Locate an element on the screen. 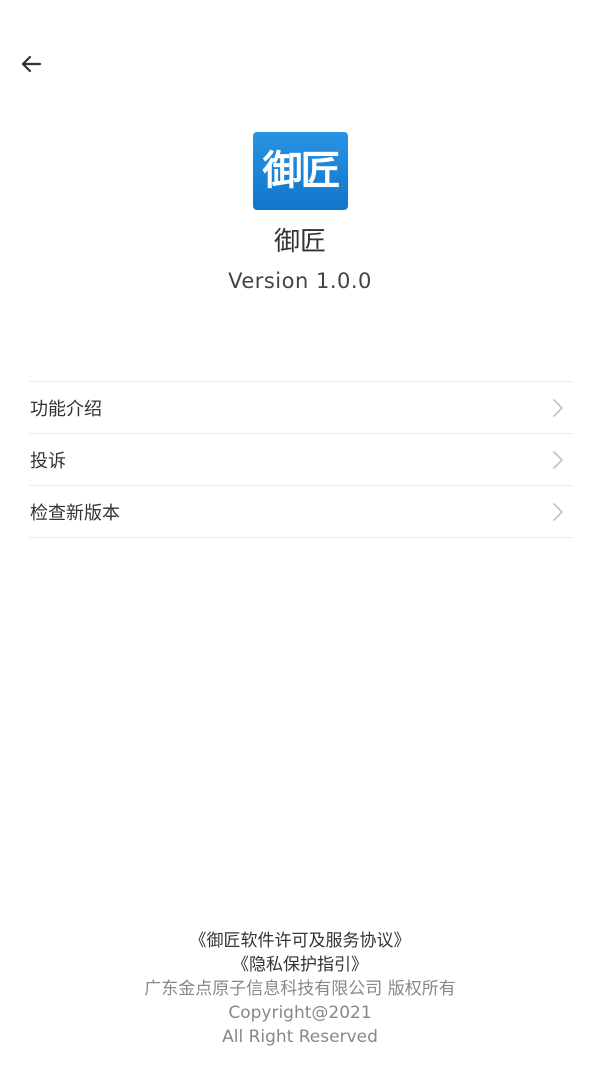  menu-item-label: 投诉 is located at coordinates (48, 461).